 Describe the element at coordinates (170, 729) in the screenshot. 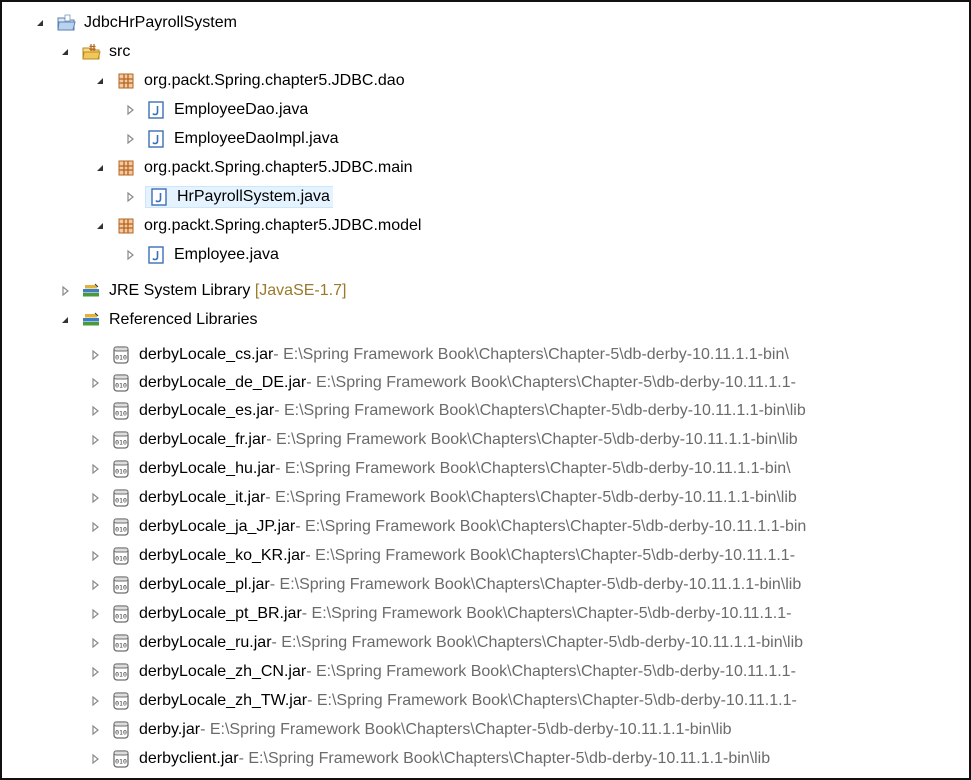

I see `jar-name: derby.jar` at that location.